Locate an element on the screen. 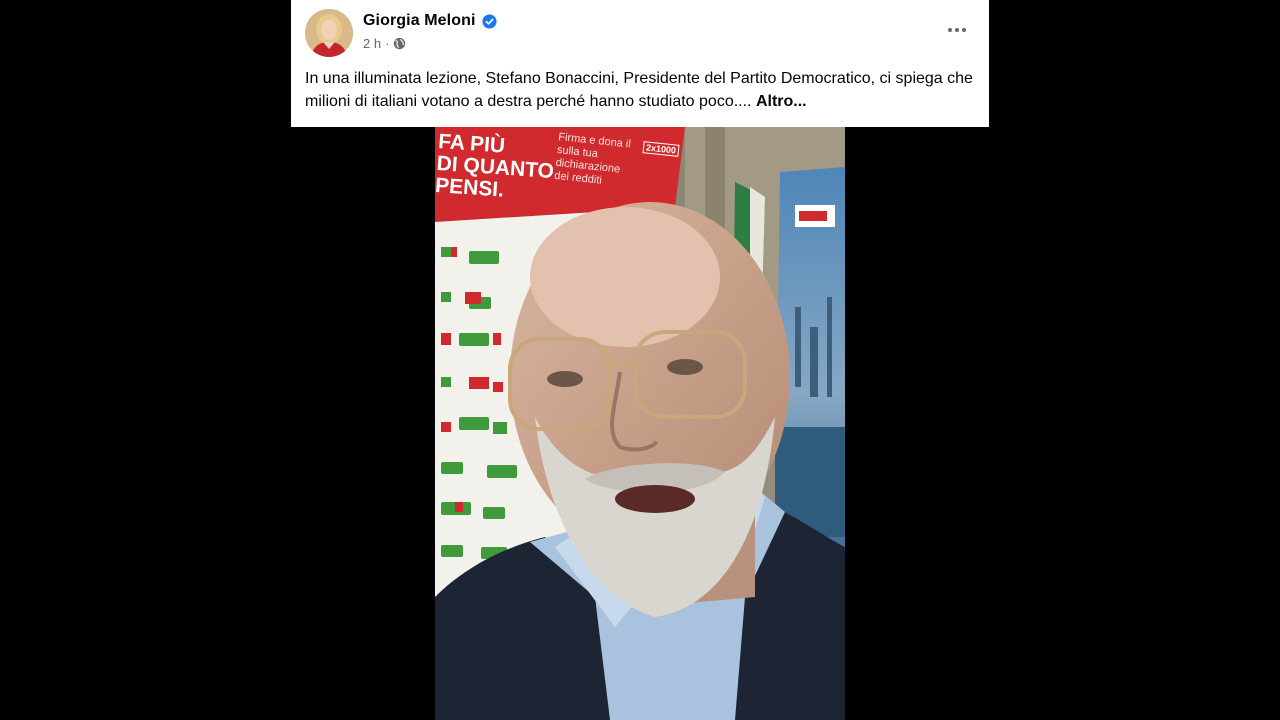  post-meta: 2 h · is located at coordinates (384, 43).